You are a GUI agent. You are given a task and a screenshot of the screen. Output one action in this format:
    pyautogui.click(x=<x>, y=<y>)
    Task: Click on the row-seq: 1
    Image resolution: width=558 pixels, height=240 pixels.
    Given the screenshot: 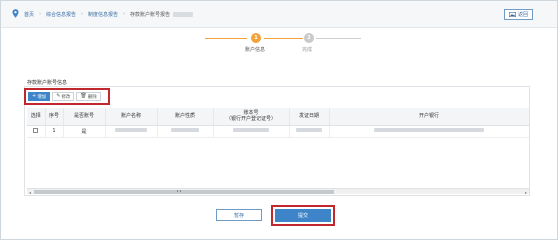 What is the action you would take?
    pyautogui.click(x=54, y=131)
    